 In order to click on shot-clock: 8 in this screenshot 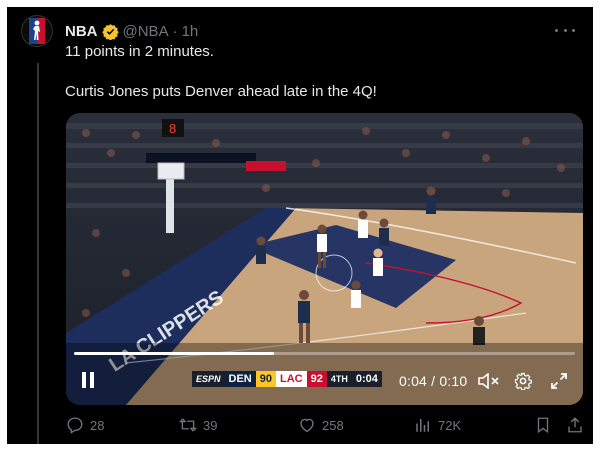, I will do `click(172, 128)`.